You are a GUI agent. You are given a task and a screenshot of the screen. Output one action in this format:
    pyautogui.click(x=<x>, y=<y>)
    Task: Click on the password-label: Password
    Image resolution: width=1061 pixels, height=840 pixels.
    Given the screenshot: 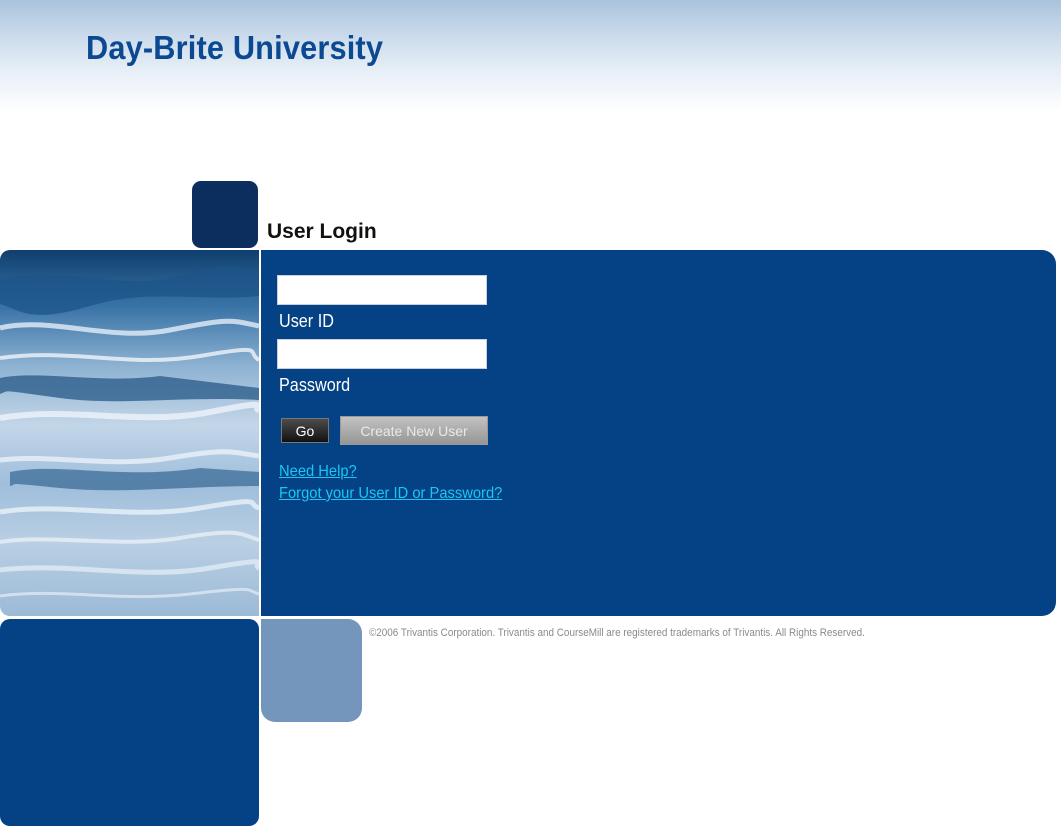 What is the action you would take?
    pyautogui.click(x=315, y=385)
    